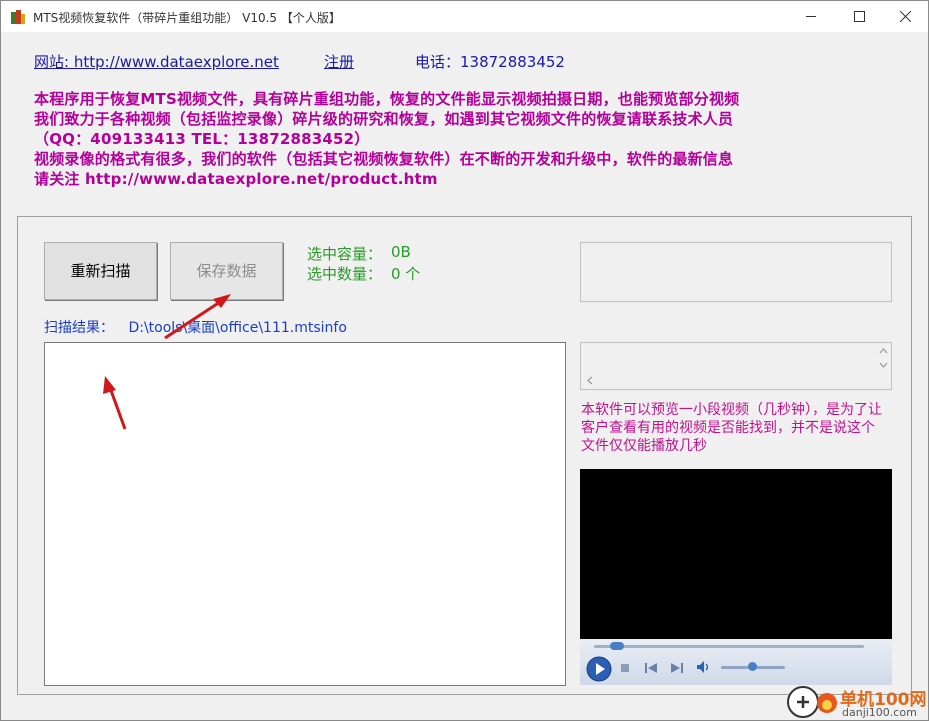  I want to click on arrow-to-list, so click(115, 403).